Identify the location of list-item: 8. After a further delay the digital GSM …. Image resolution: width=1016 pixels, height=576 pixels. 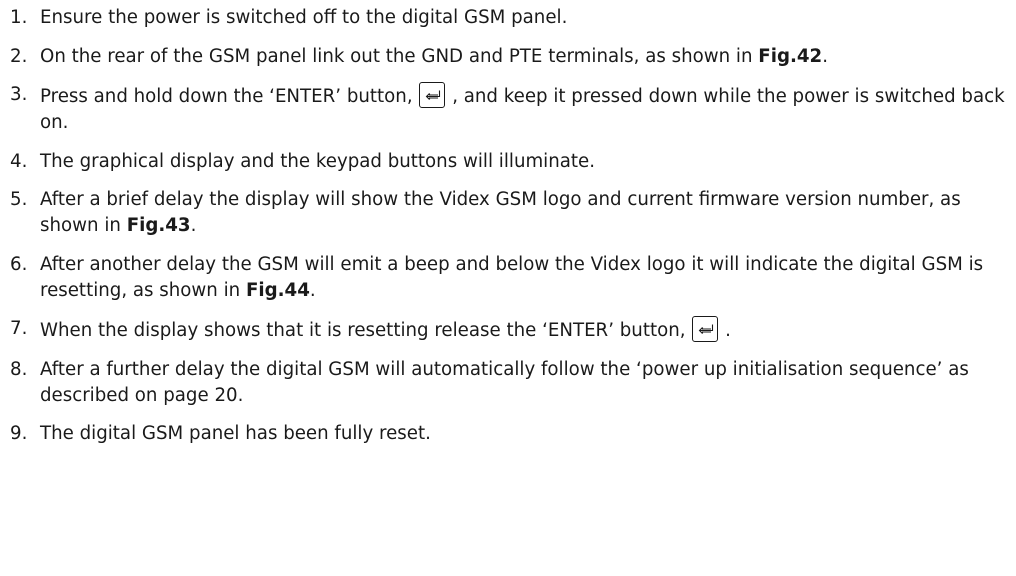
(510, 383).